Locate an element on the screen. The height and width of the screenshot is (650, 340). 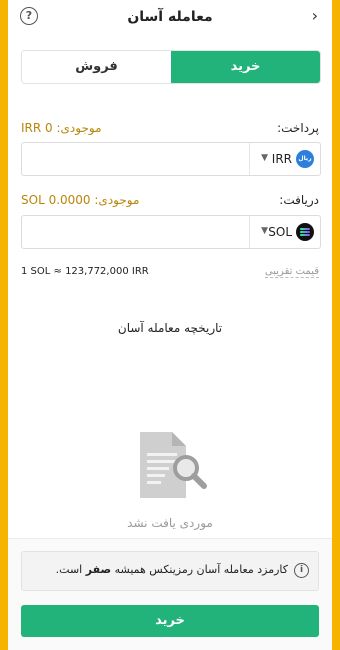
approx-price-label: قیمت تقریبی is located at coordinates (291, 272).